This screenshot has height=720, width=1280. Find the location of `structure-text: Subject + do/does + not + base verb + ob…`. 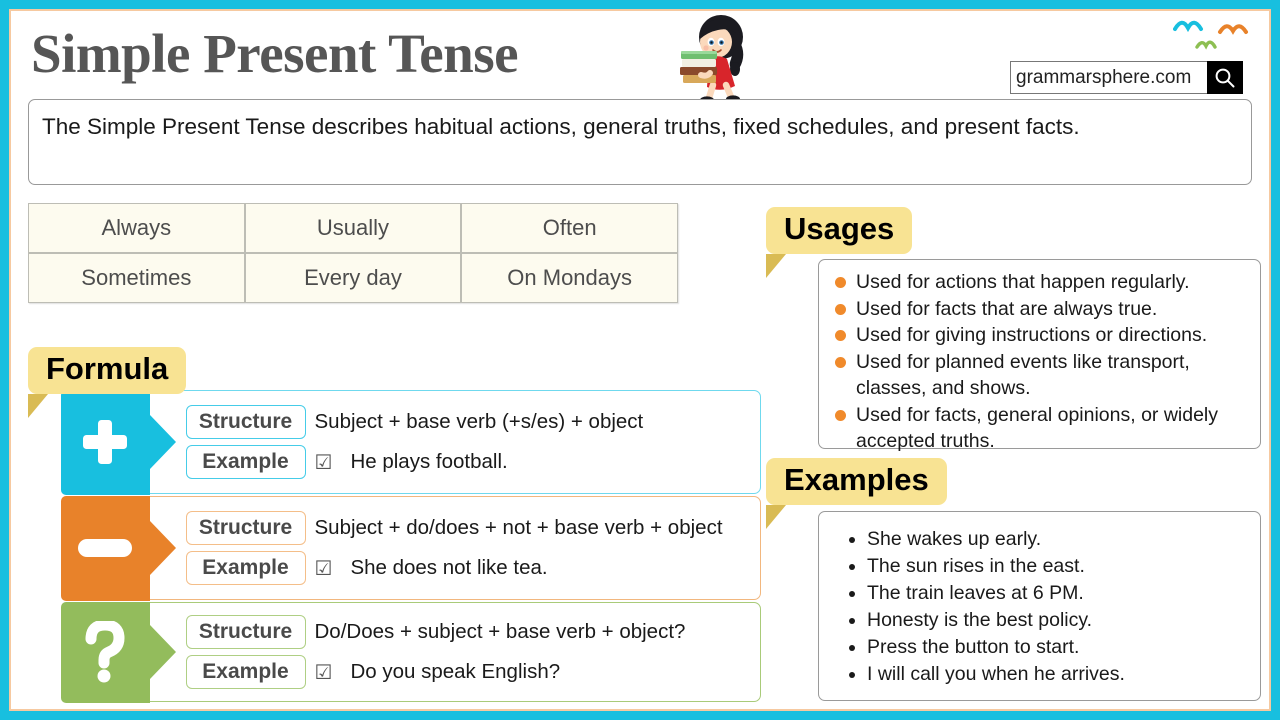

structure-text: Subject + do/does + not + base verb + ob… is located at coordinates (518, 527).